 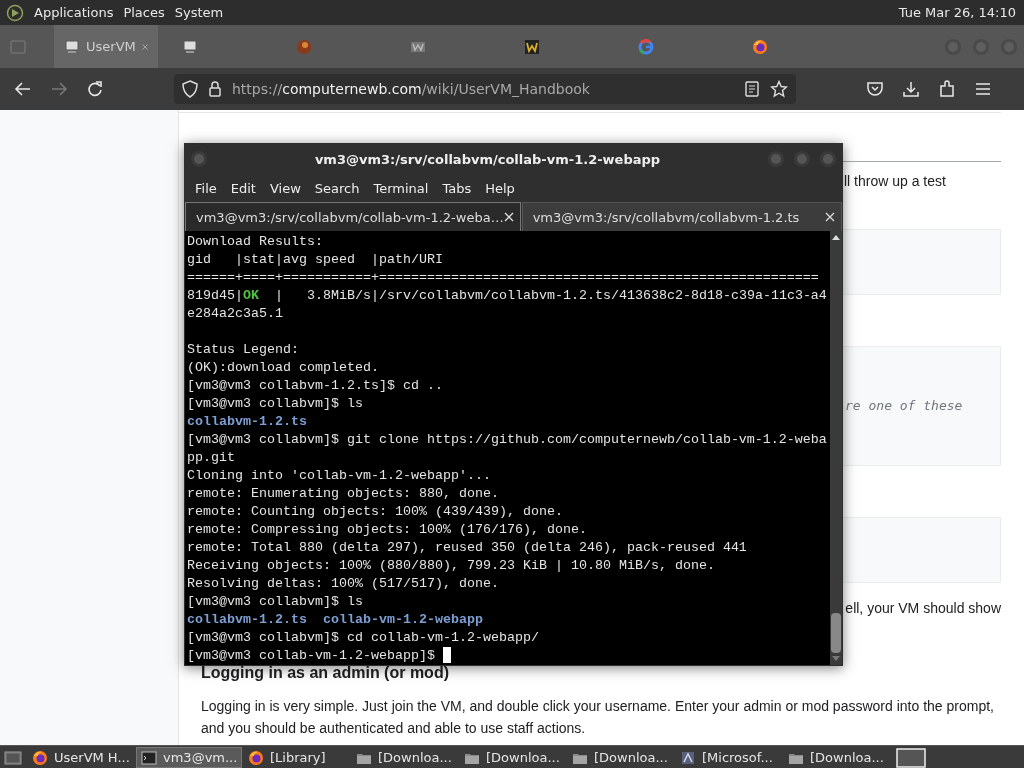 I want to click on terminal-tab: vm3@vm3:/srv/collabvm/collabvm-1.2.ts, so click(x=681, y=216).